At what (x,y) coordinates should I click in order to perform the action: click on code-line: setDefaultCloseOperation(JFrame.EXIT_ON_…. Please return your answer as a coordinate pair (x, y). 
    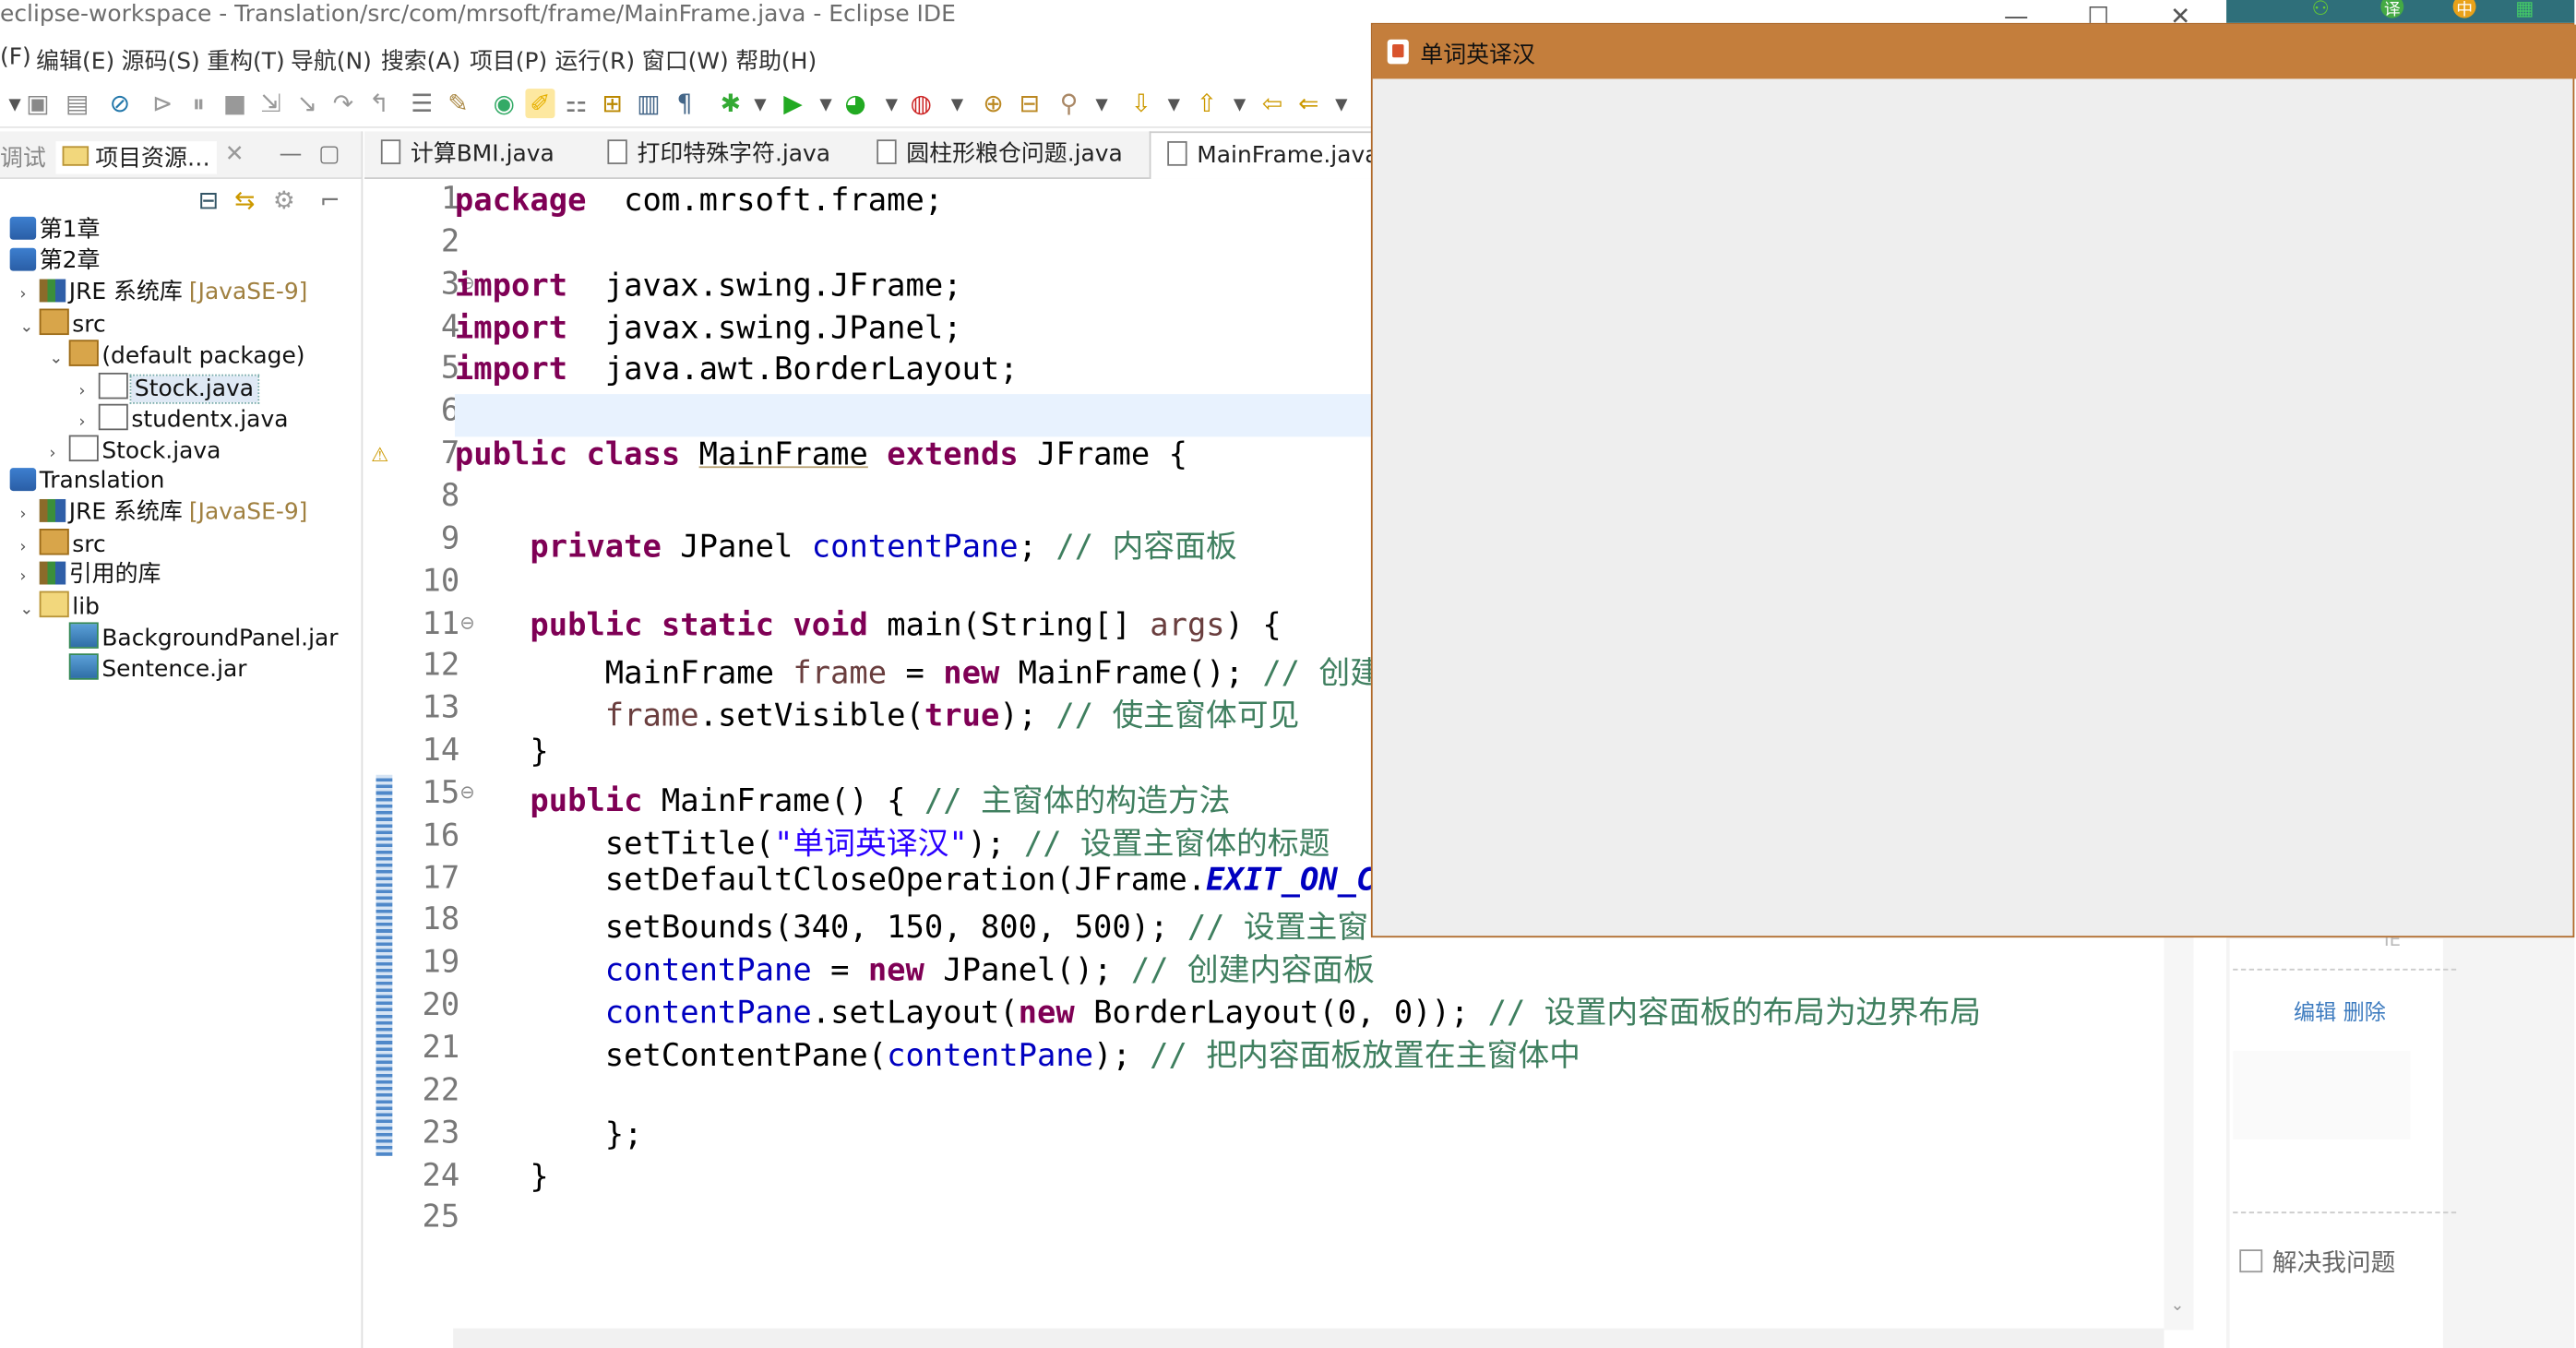
    Looking at the image, I should click on (925, 880).